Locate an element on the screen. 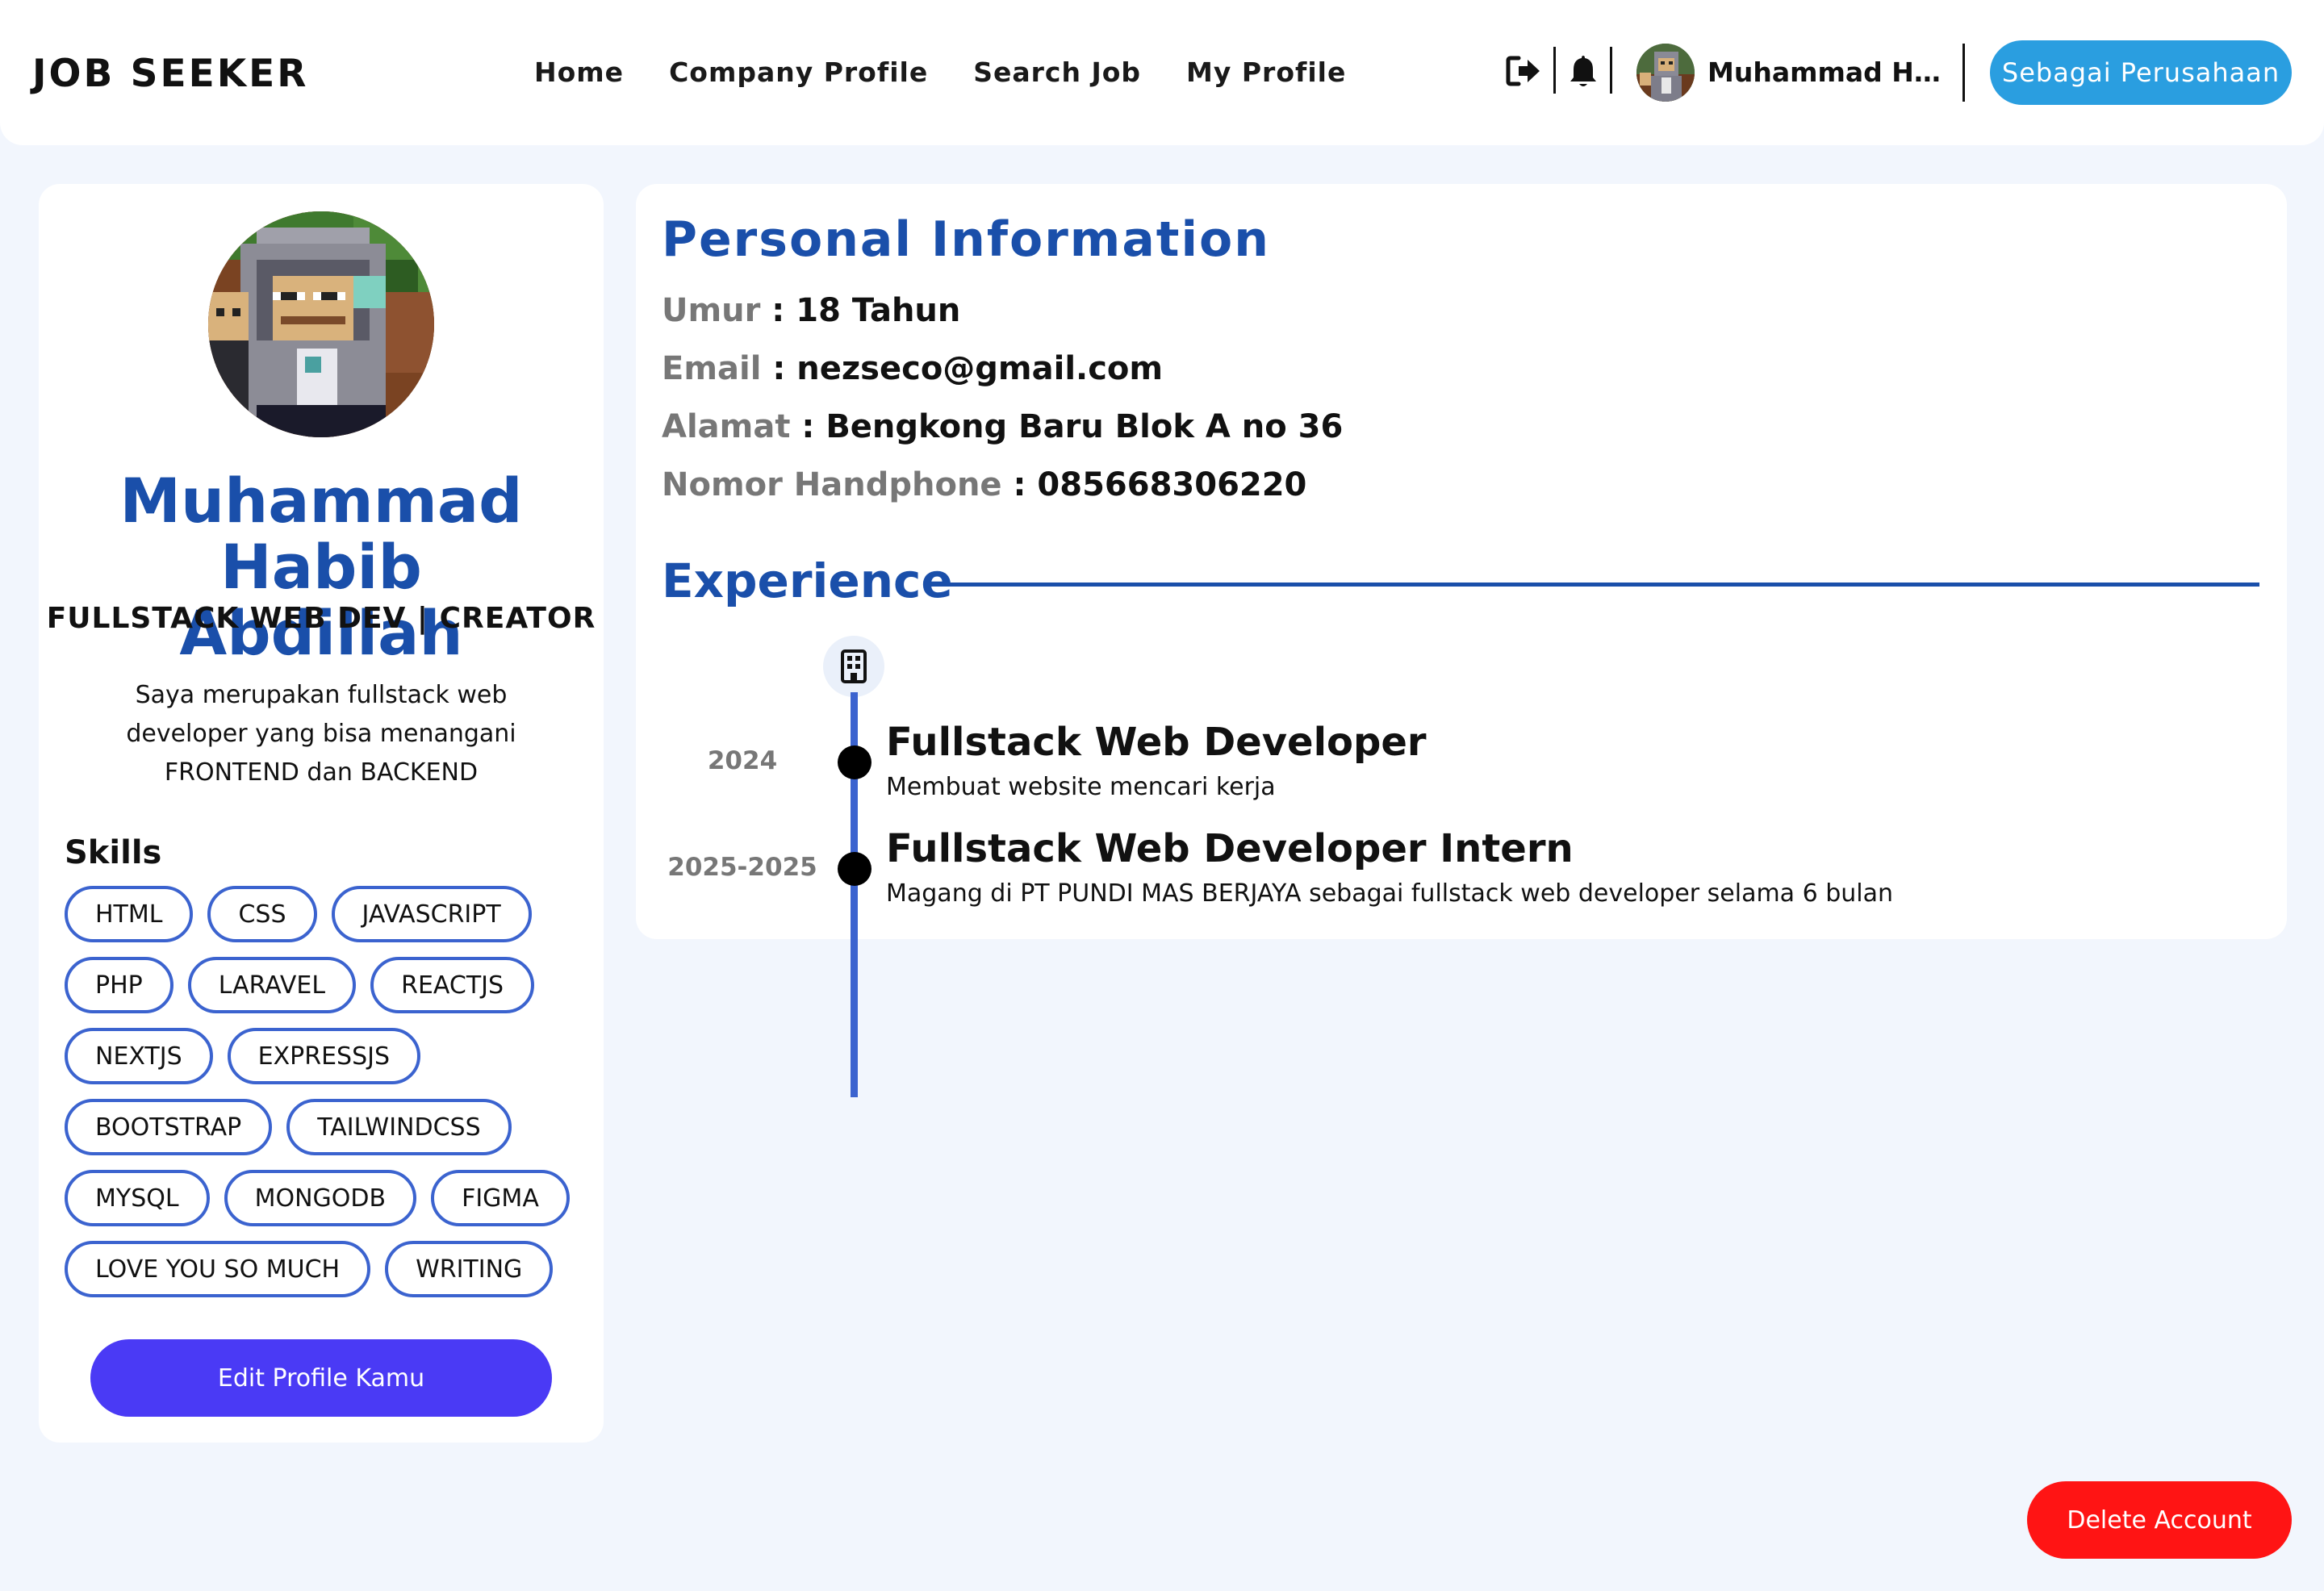 This screenshot has height=1591, width=2324. info-label: Alamat is located at coordinates (727, 427).